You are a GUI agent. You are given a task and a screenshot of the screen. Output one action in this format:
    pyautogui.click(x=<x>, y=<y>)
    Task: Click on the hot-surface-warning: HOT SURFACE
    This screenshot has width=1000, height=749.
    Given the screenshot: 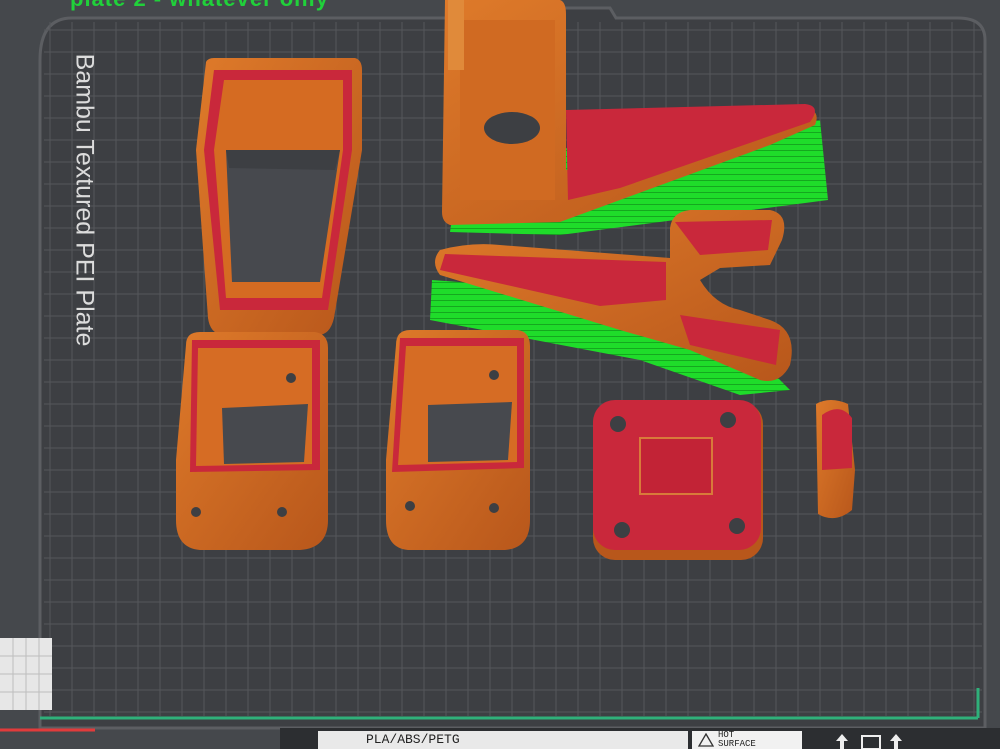 What is the action you would take?
    pyautogui.click(x=747, y=740)
    